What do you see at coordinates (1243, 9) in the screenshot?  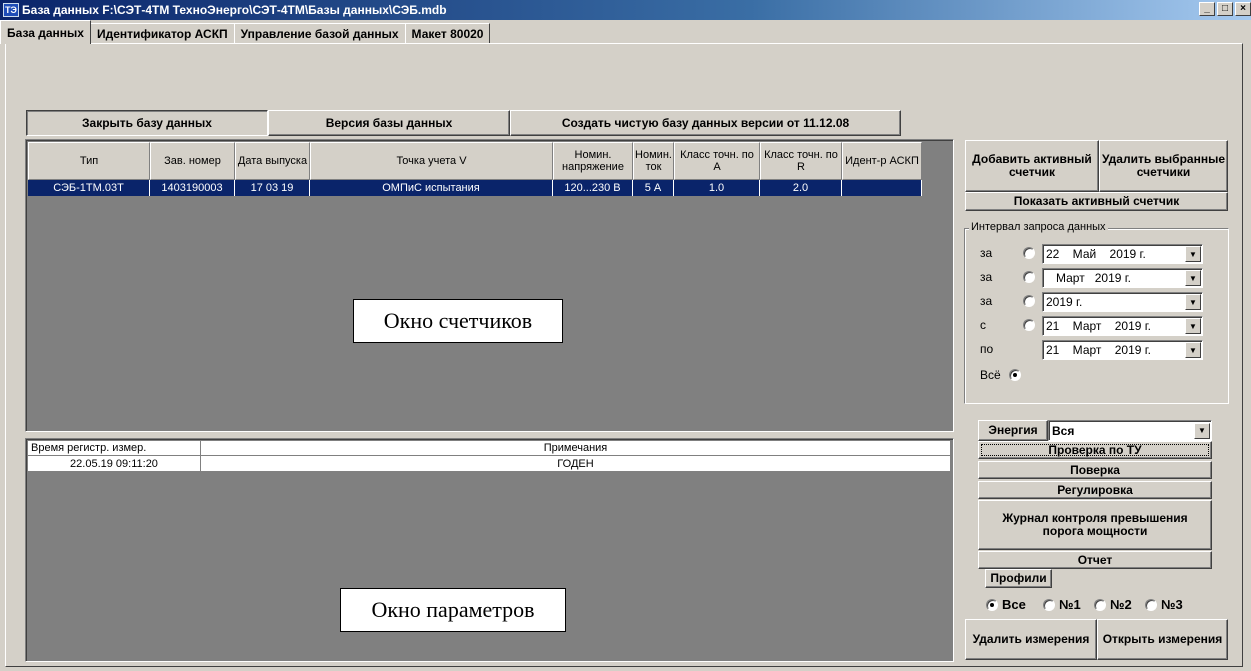 I see `close-button: ×` at bounding box center [1243, 9].